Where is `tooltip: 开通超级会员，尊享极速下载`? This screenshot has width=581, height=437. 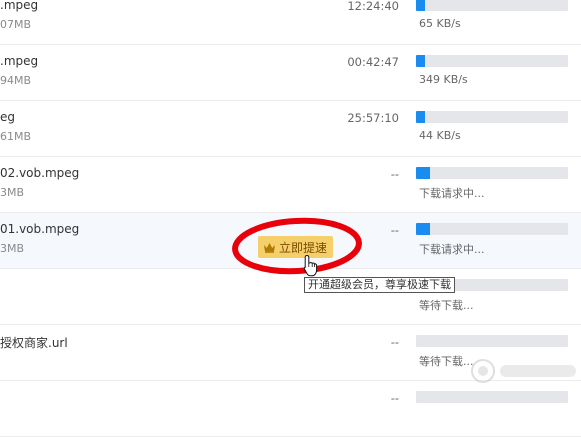
tooltip: 开通超级会员，尊享极速下载 is located at coordinates (379, 285).